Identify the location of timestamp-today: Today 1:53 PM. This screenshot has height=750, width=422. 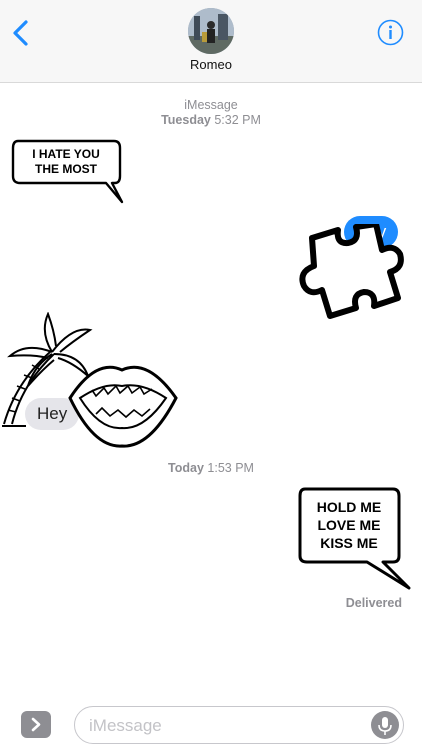
(211, 468).